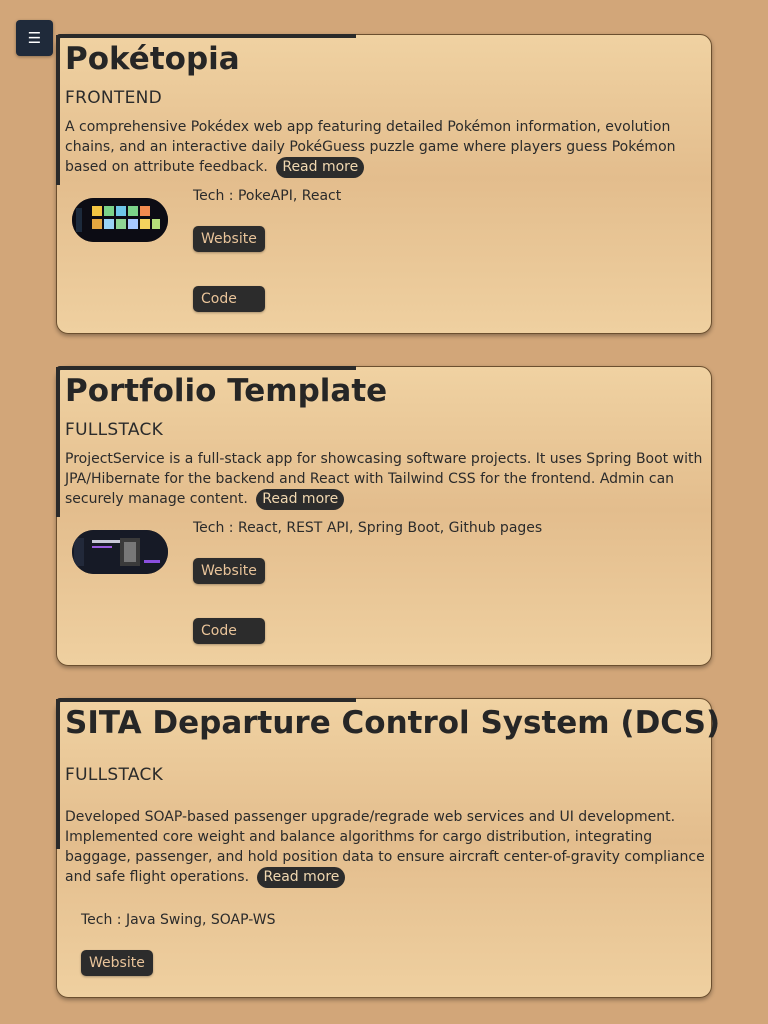  I want to click on project-title: SITA Departure Control System (DCS), so click(393, 723).